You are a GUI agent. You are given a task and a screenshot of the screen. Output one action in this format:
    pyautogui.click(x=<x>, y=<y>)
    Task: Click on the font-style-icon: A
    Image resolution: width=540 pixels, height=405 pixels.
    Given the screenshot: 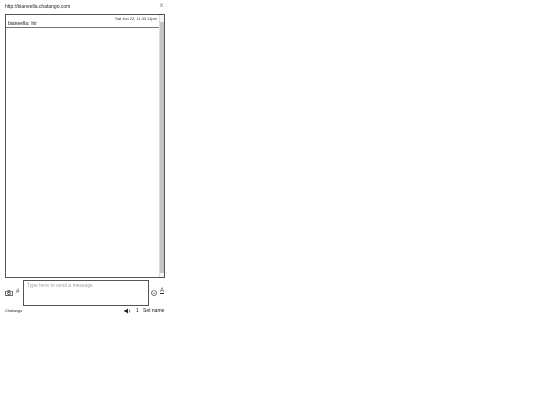 What is the action you would take?
    pyautogui.click(x=162, y=291)
    